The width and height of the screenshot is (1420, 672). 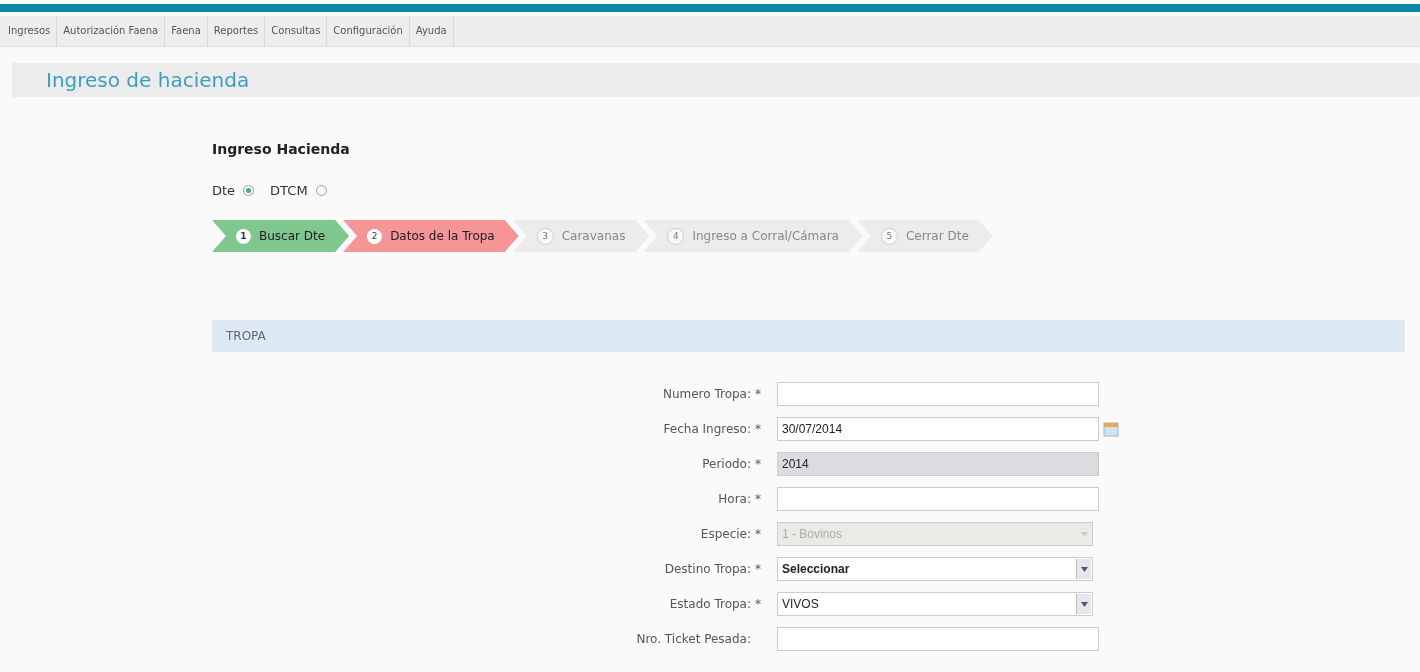 I want to click on section-title: TROPA, so click(x=245, y=336).